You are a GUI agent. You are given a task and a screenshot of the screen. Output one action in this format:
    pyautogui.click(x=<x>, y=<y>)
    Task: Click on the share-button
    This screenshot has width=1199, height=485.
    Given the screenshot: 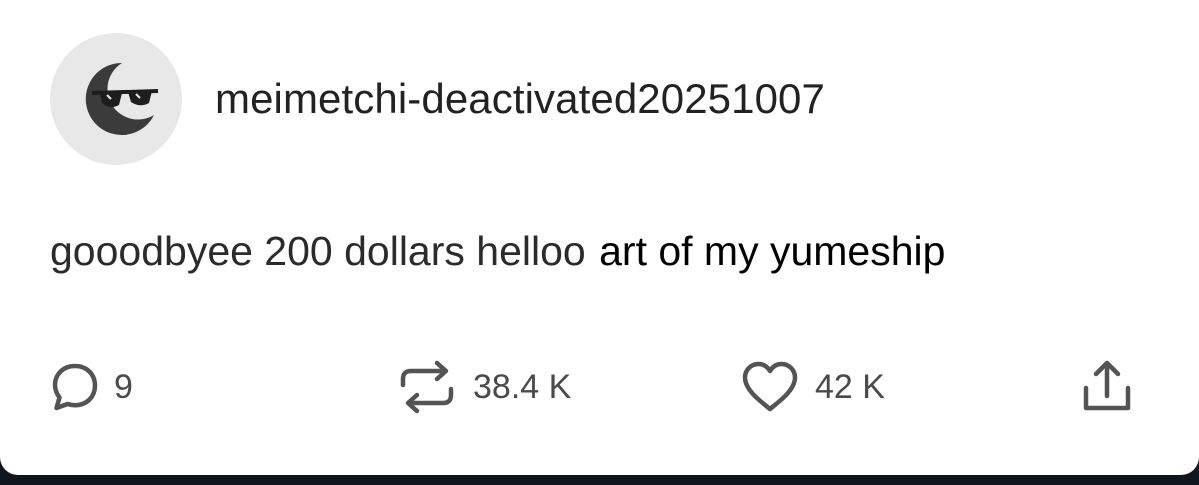 What is the action you would take?
    pyautogui.click(x=1107, y=387)
    